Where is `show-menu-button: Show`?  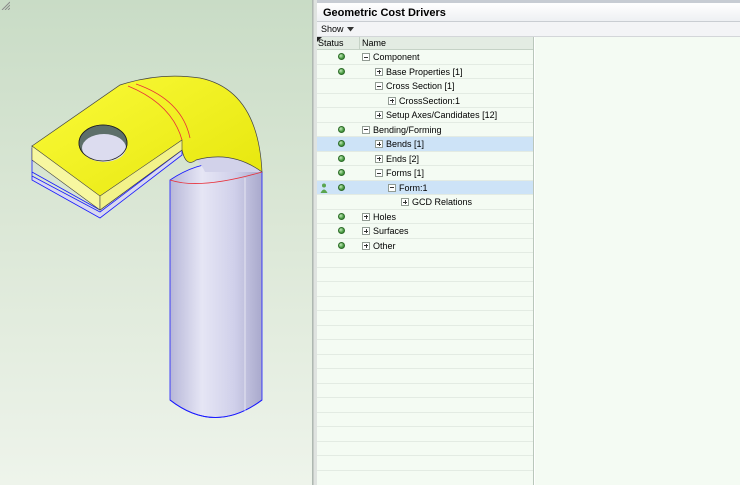
show-menu-button: Show is located at coordinates (337, 29).